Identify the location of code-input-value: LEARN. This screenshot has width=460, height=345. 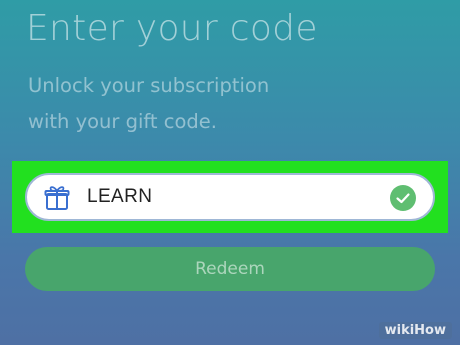
(119, 197).